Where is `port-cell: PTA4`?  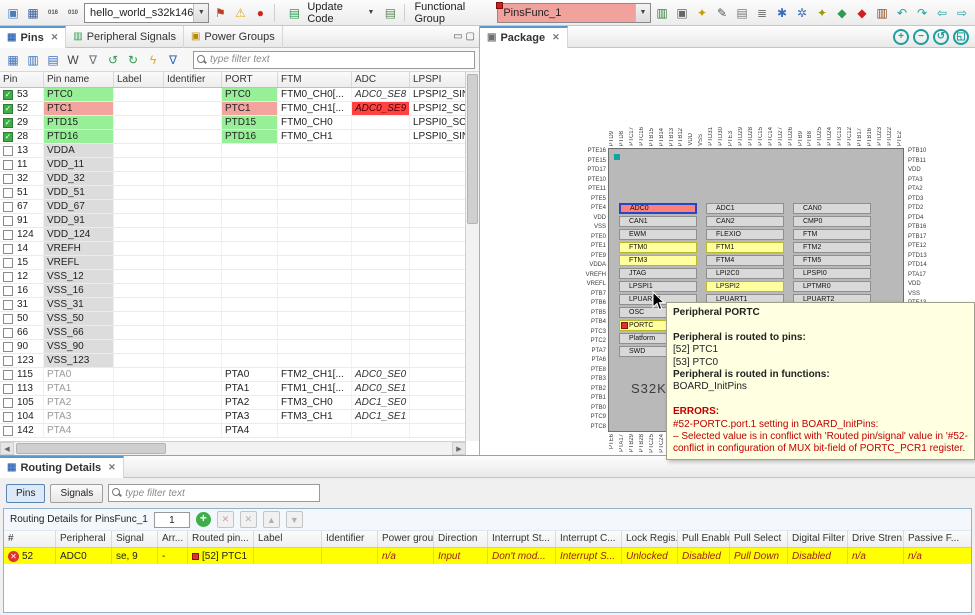 port-cell: PTA4 is located at coordinates (250, 430).